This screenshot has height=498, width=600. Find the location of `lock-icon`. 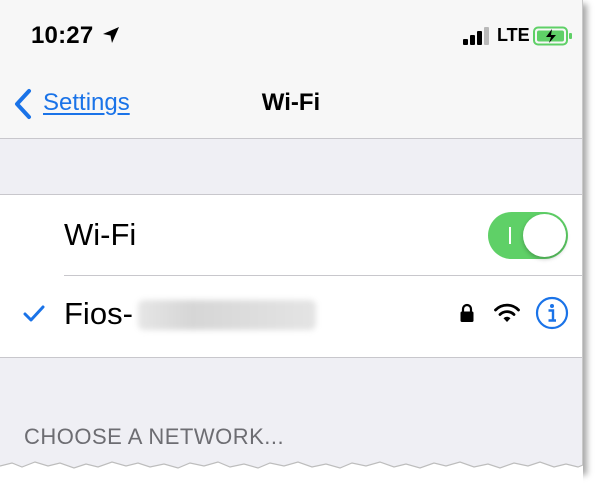

lock-icon is located at coordinates (467, 312).